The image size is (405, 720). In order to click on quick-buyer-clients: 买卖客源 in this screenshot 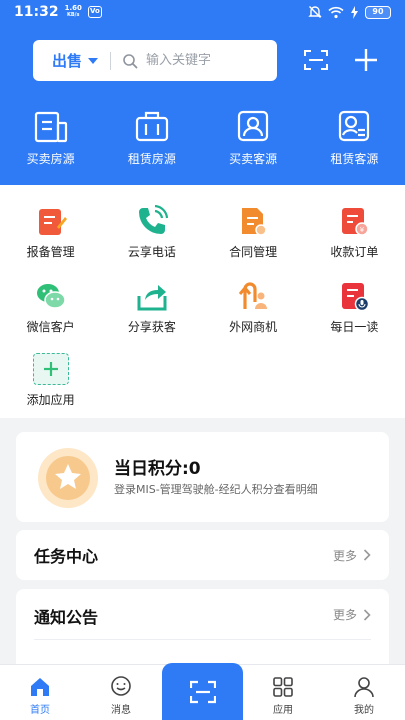, I will do `click(253, 137)`.